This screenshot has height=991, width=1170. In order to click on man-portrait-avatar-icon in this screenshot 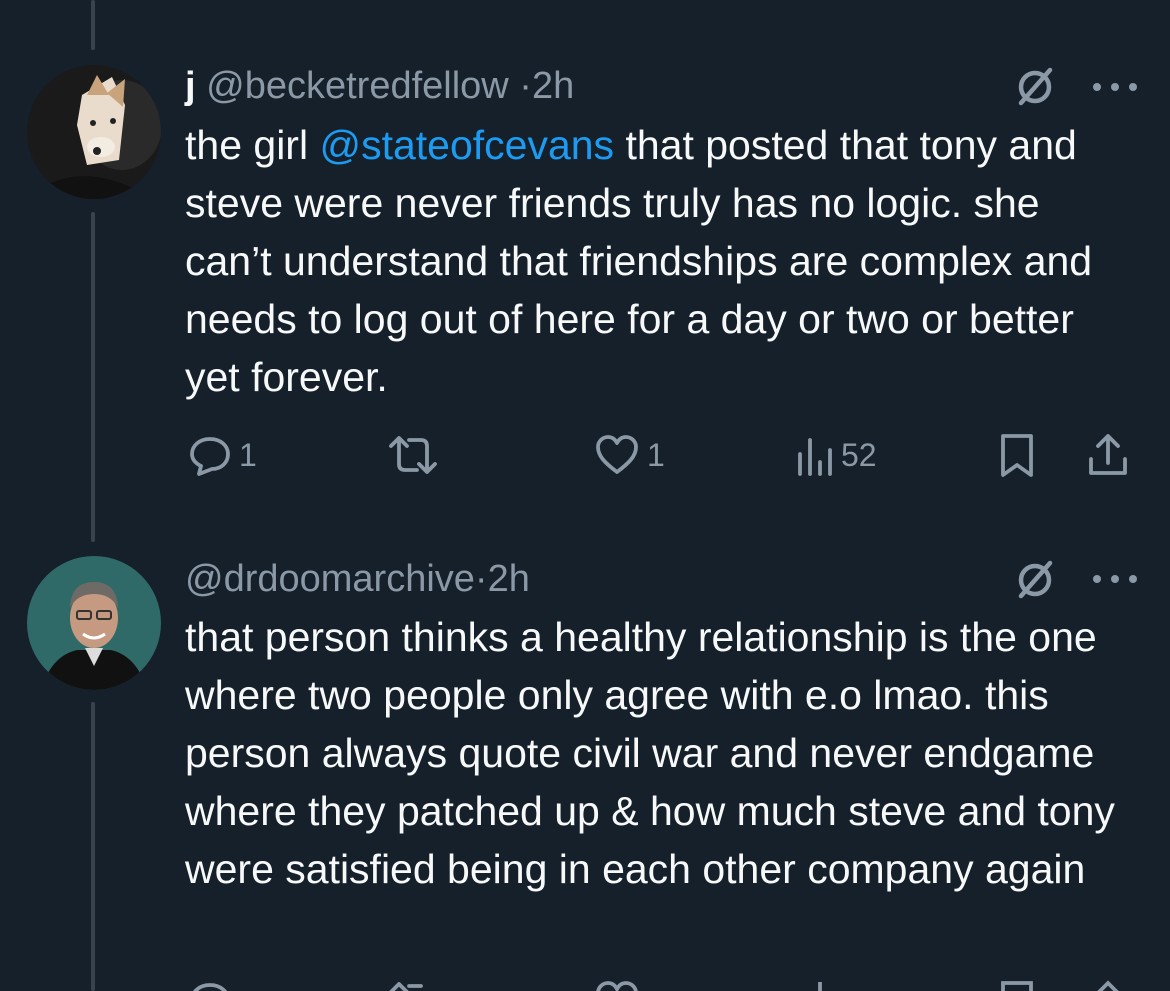, I will do `click(94, 623)`.